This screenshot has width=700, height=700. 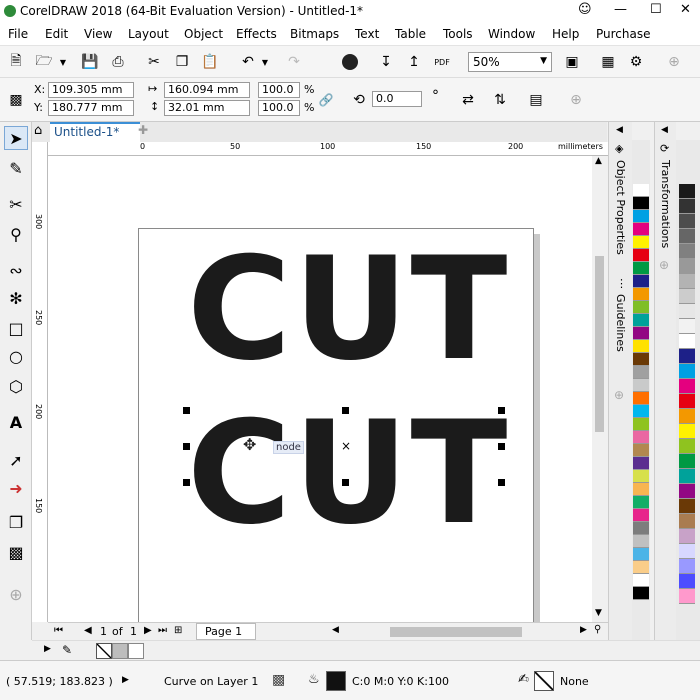 I want to click on application-launcher-icon: ▦, so click(x=608, y=62).